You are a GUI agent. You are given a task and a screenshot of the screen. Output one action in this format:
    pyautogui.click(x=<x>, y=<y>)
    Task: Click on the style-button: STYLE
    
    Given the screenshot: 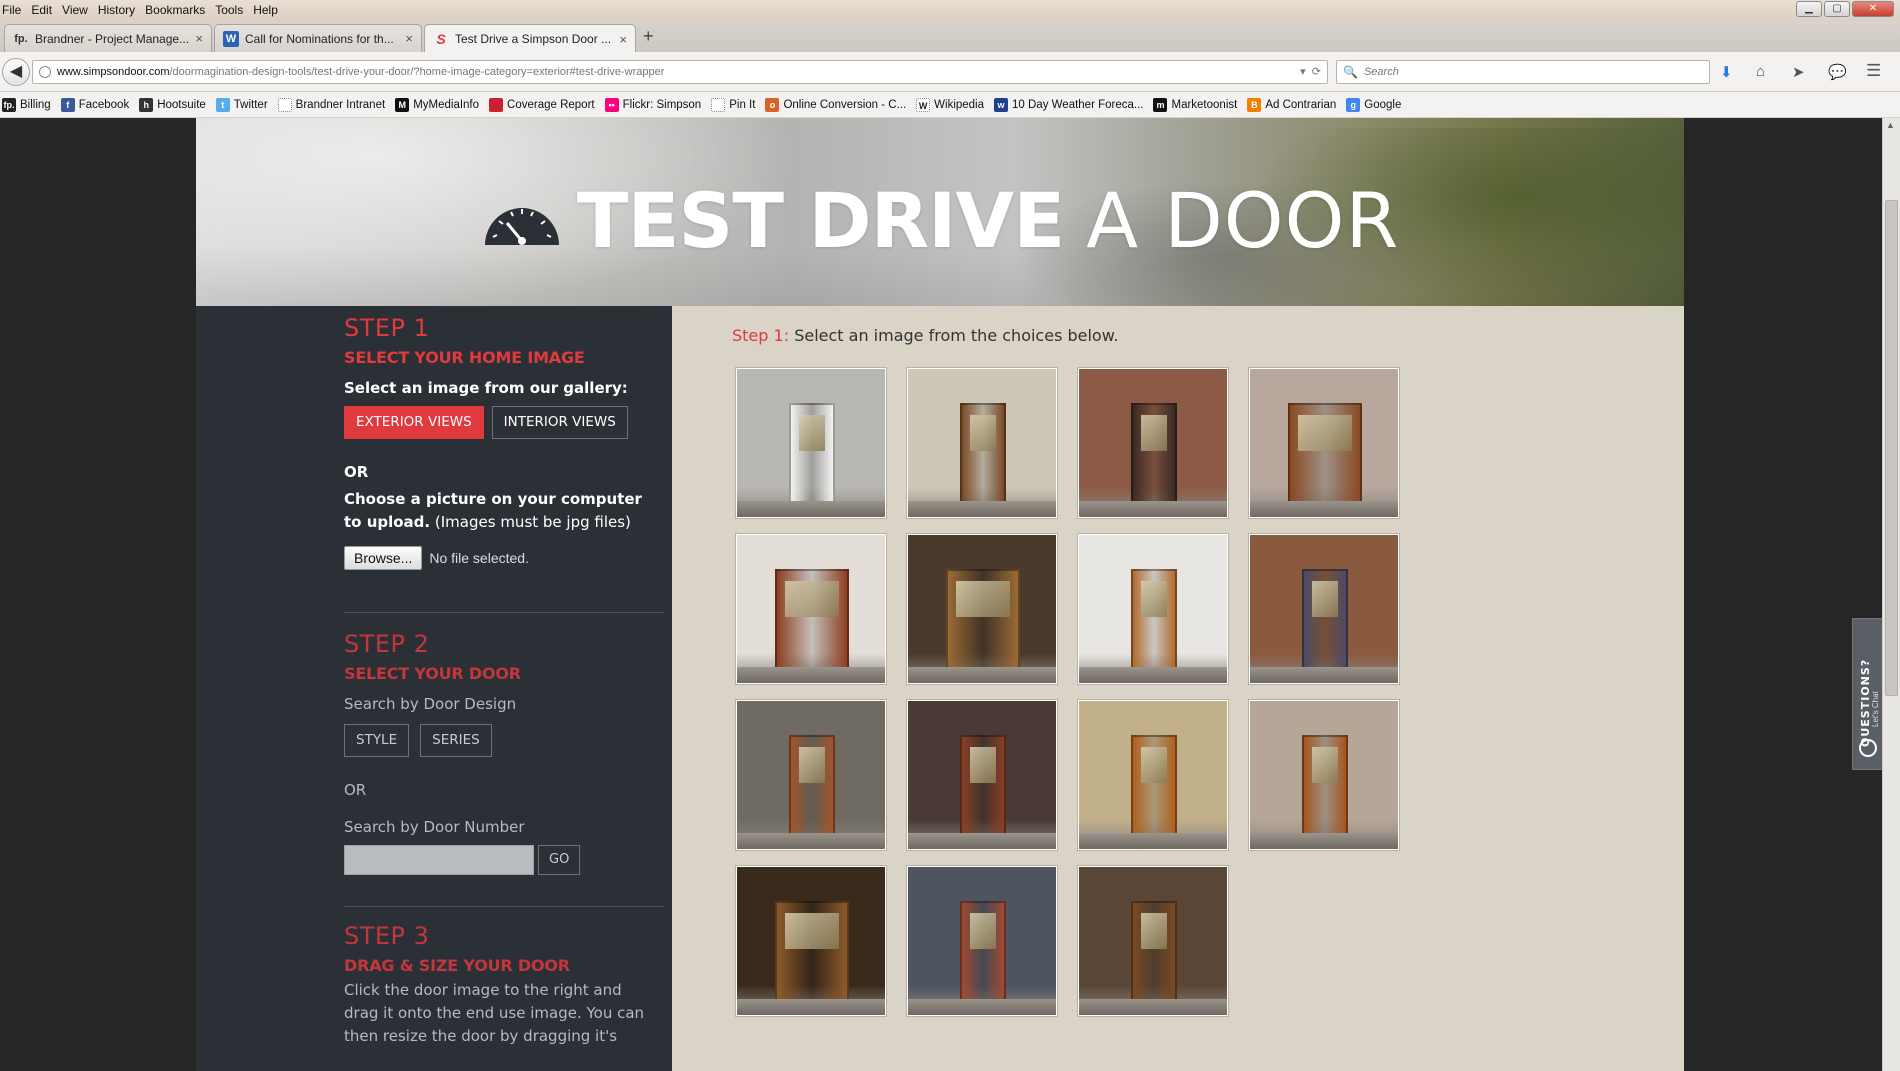 What is the action you would take?
    pyautogui.click(x=377, y=740)
    